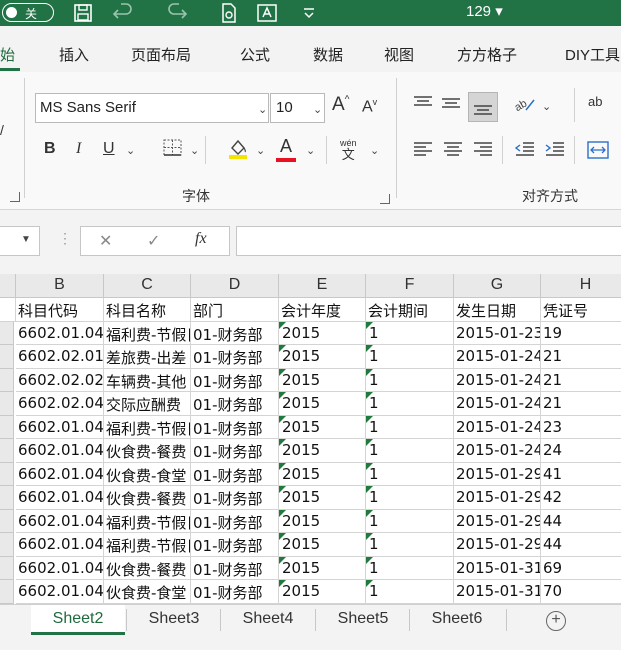  I want to click on increase-indent-icon, so click(555, 151).